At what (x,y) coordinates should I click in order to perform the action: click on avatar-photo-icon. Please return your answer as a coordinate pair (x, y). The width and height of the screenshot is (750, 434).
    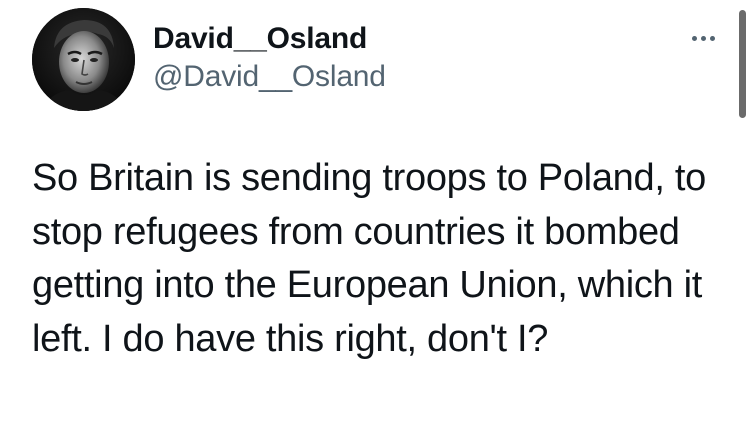
    Looking at the image, I should click on (83, 59).